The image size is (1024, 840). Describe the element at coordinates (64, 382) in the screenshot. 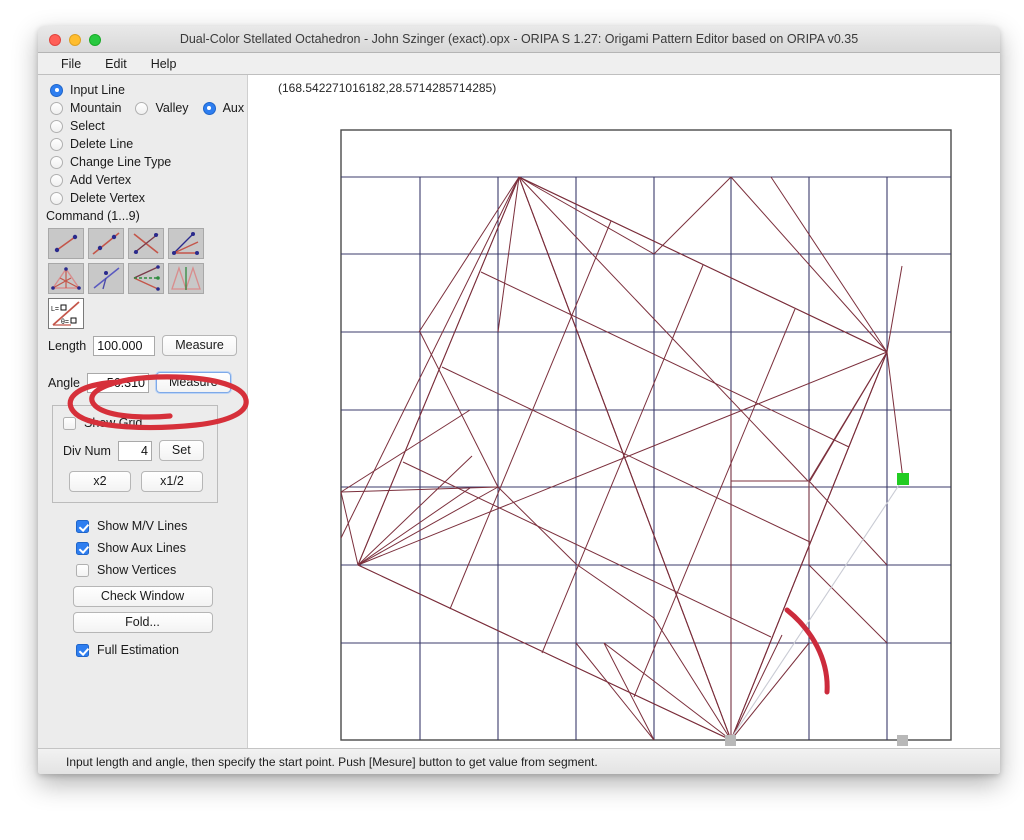

I see `angle-label: Angle` at that location.